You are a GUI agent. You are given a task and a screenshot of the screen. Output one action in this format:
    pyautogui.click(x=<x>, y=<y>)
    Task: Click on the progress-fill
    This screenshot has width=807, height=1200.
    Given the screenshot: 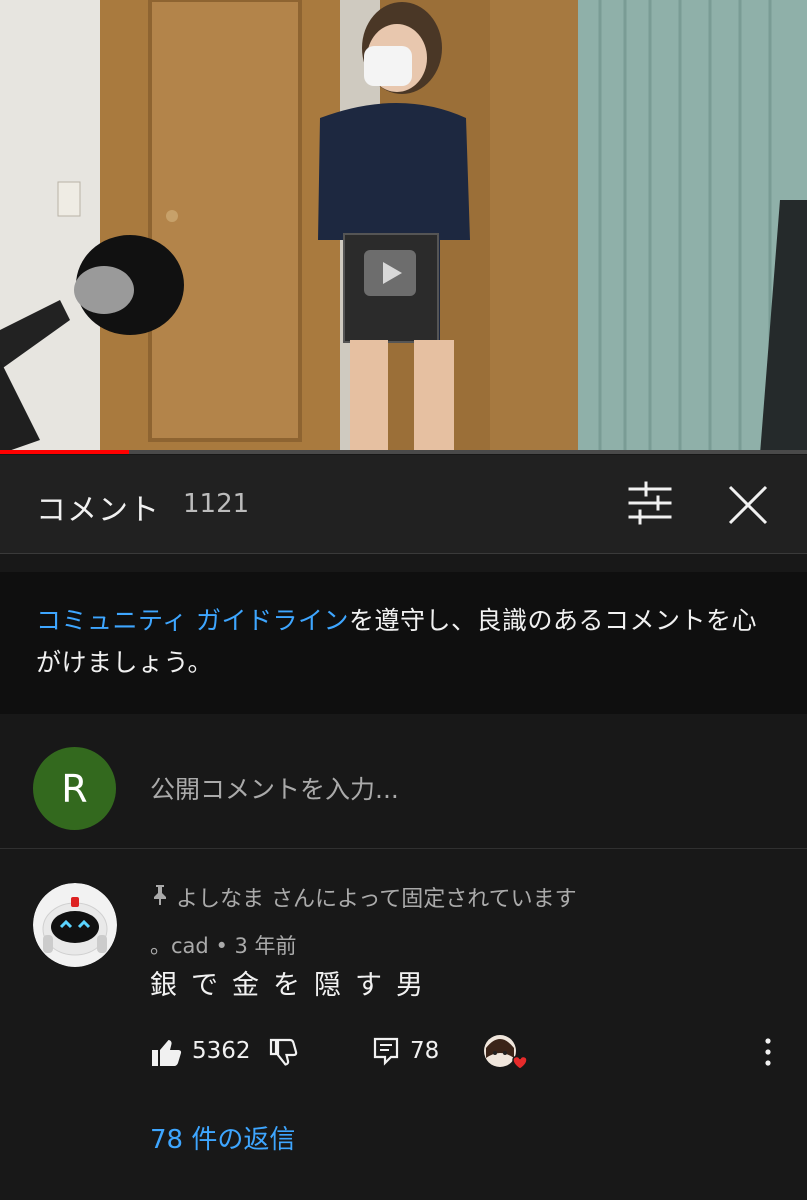 What is the action you would take?
    pyautogui.click(x=65, y=452)
    